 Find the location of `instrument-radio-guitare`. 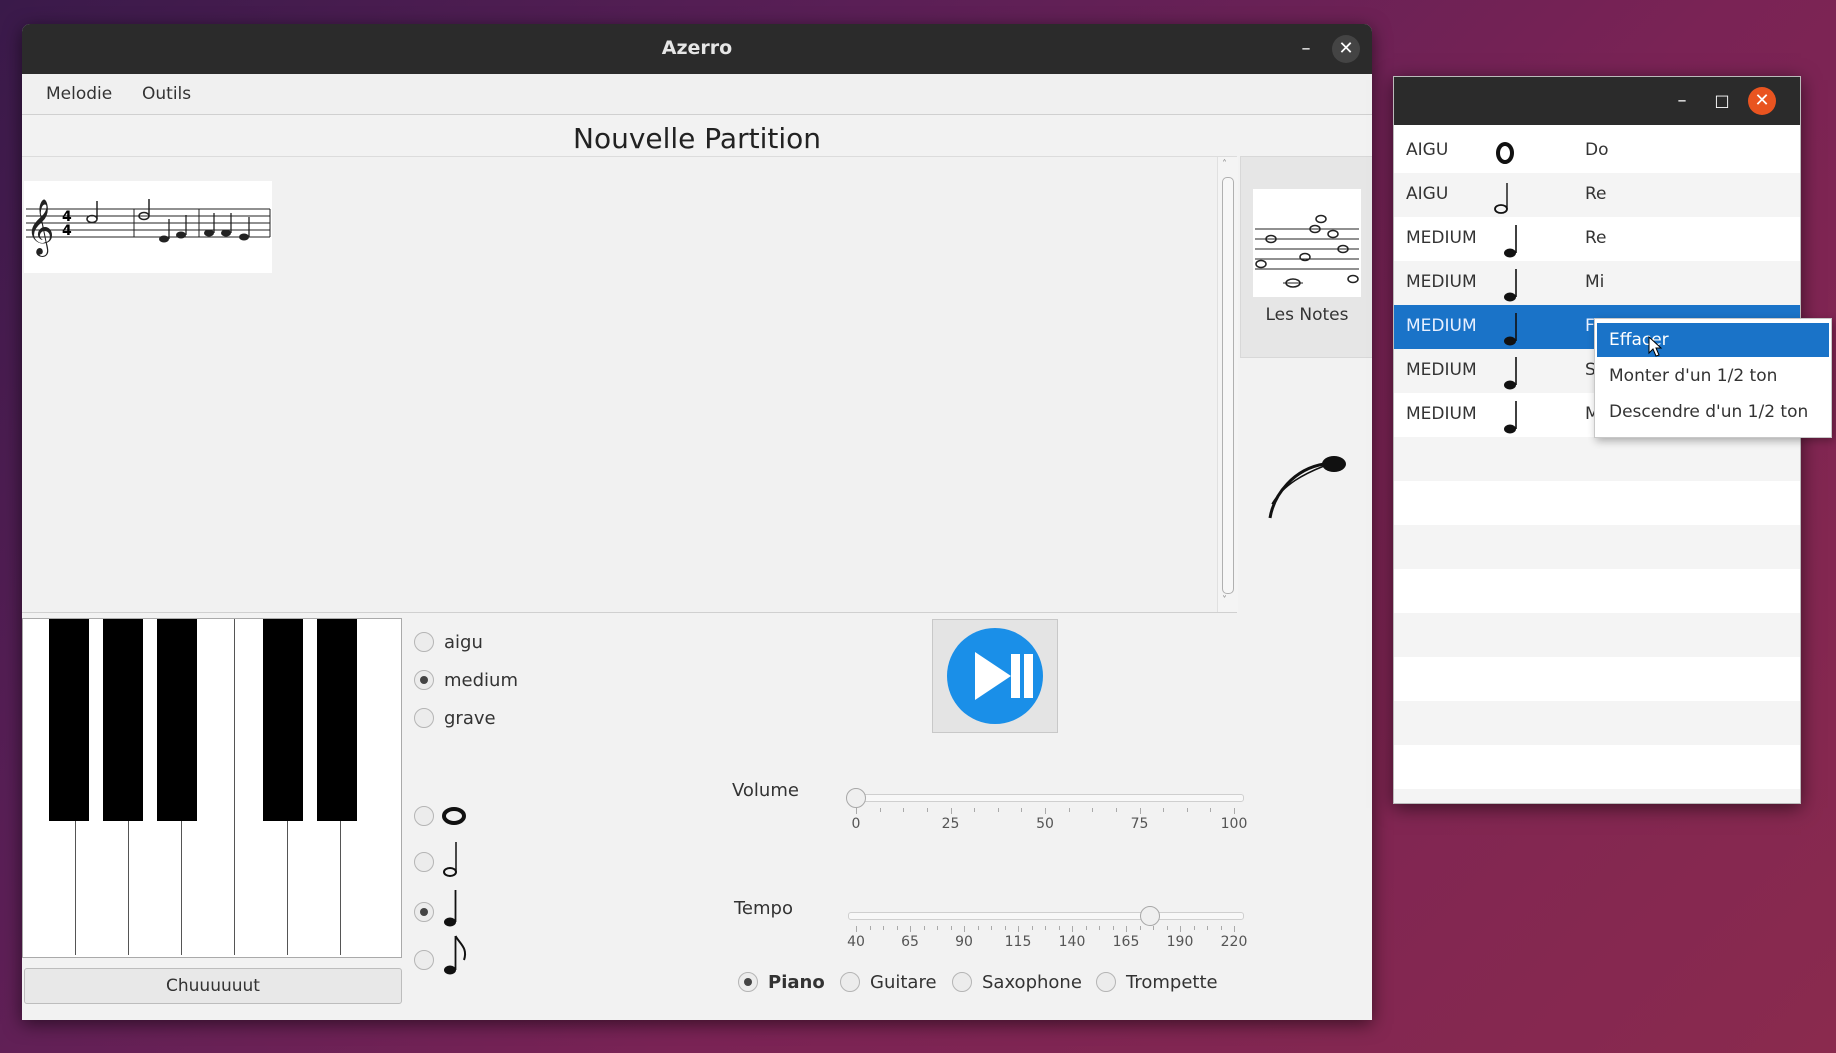

instrument-radio-guitare is located at coordinates (850, 982).